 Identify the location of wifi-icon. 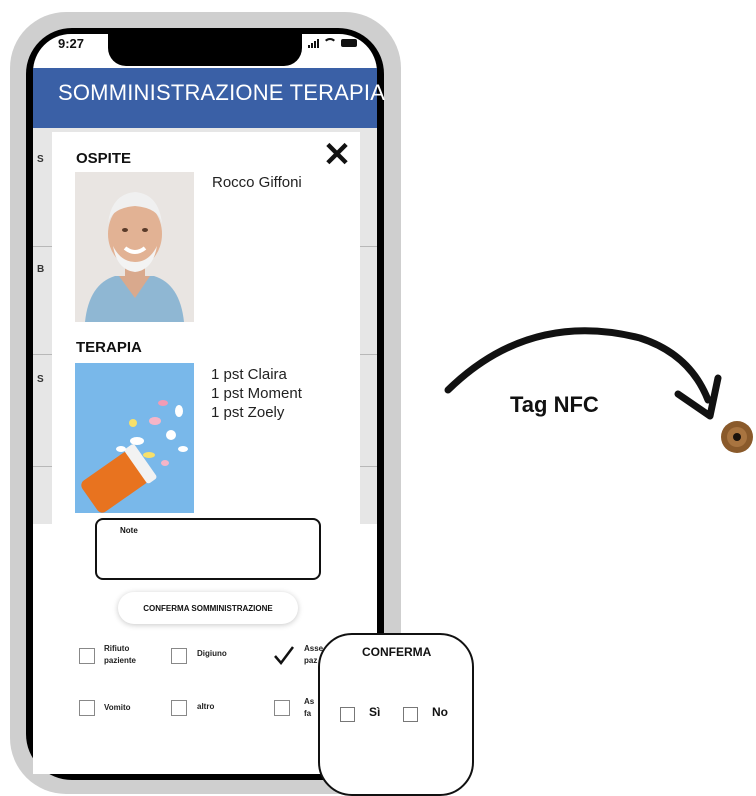
(330, 43).